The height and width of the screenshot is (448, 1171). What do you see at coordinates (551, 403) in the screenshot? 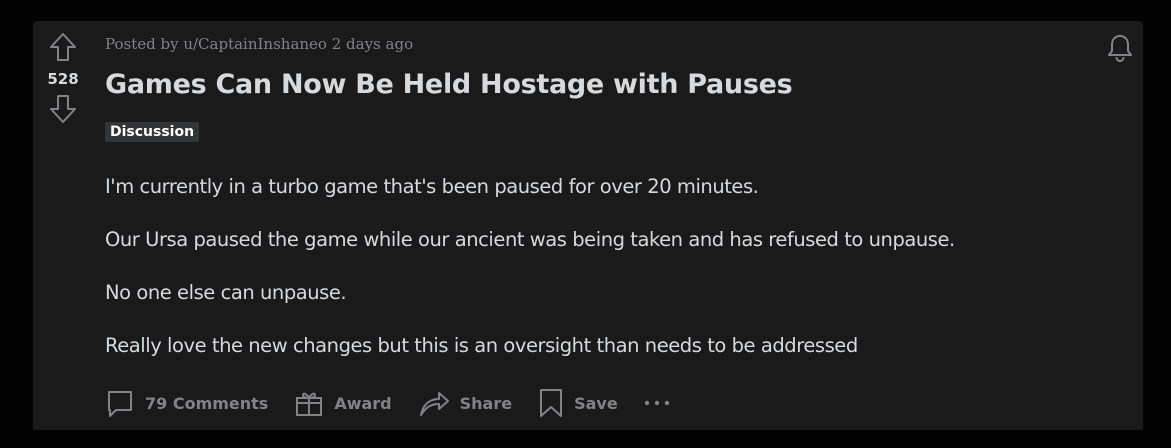
I see `bookmark-icon` at bounding box center [551, 403].